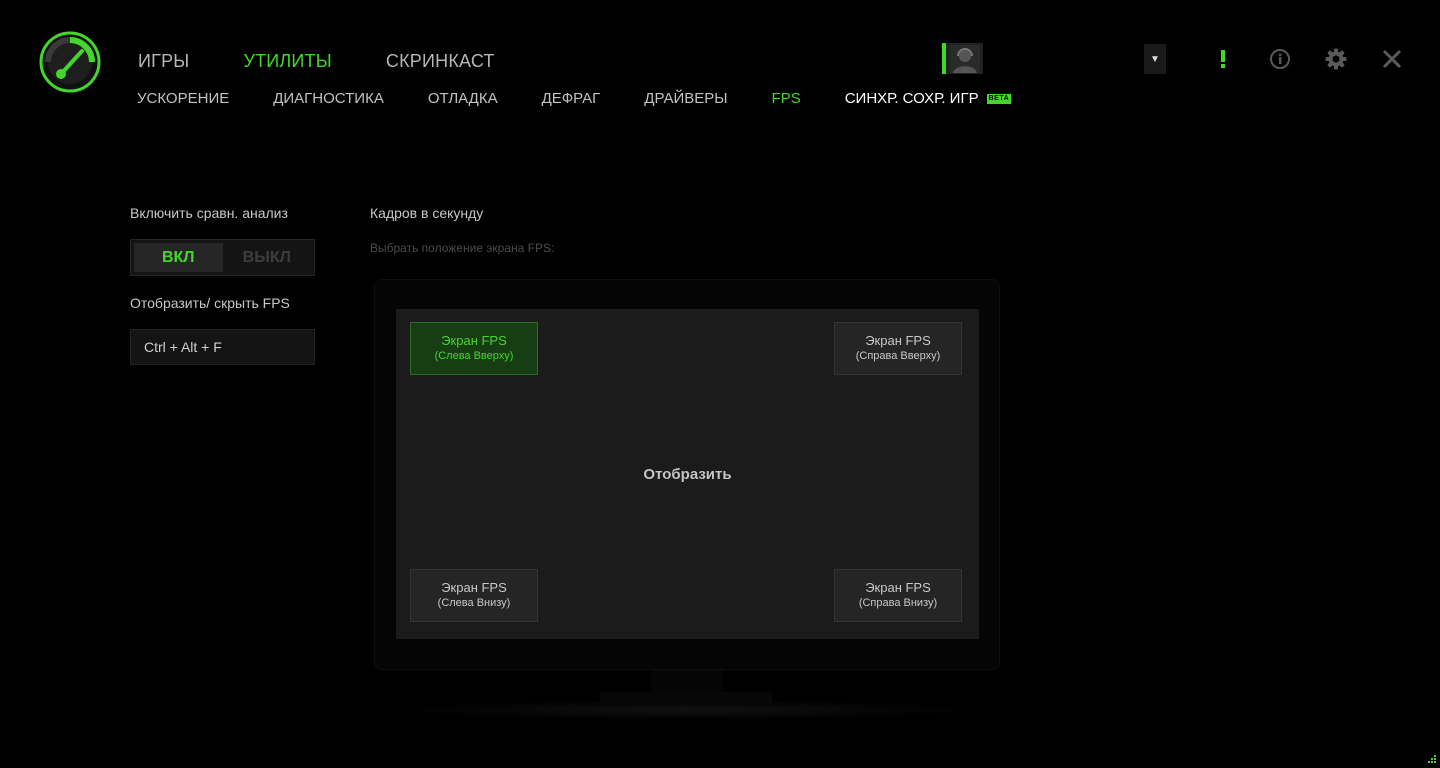 This screenshot has width=1440, height=768. I want to click on close-button, so click(1392, 59).